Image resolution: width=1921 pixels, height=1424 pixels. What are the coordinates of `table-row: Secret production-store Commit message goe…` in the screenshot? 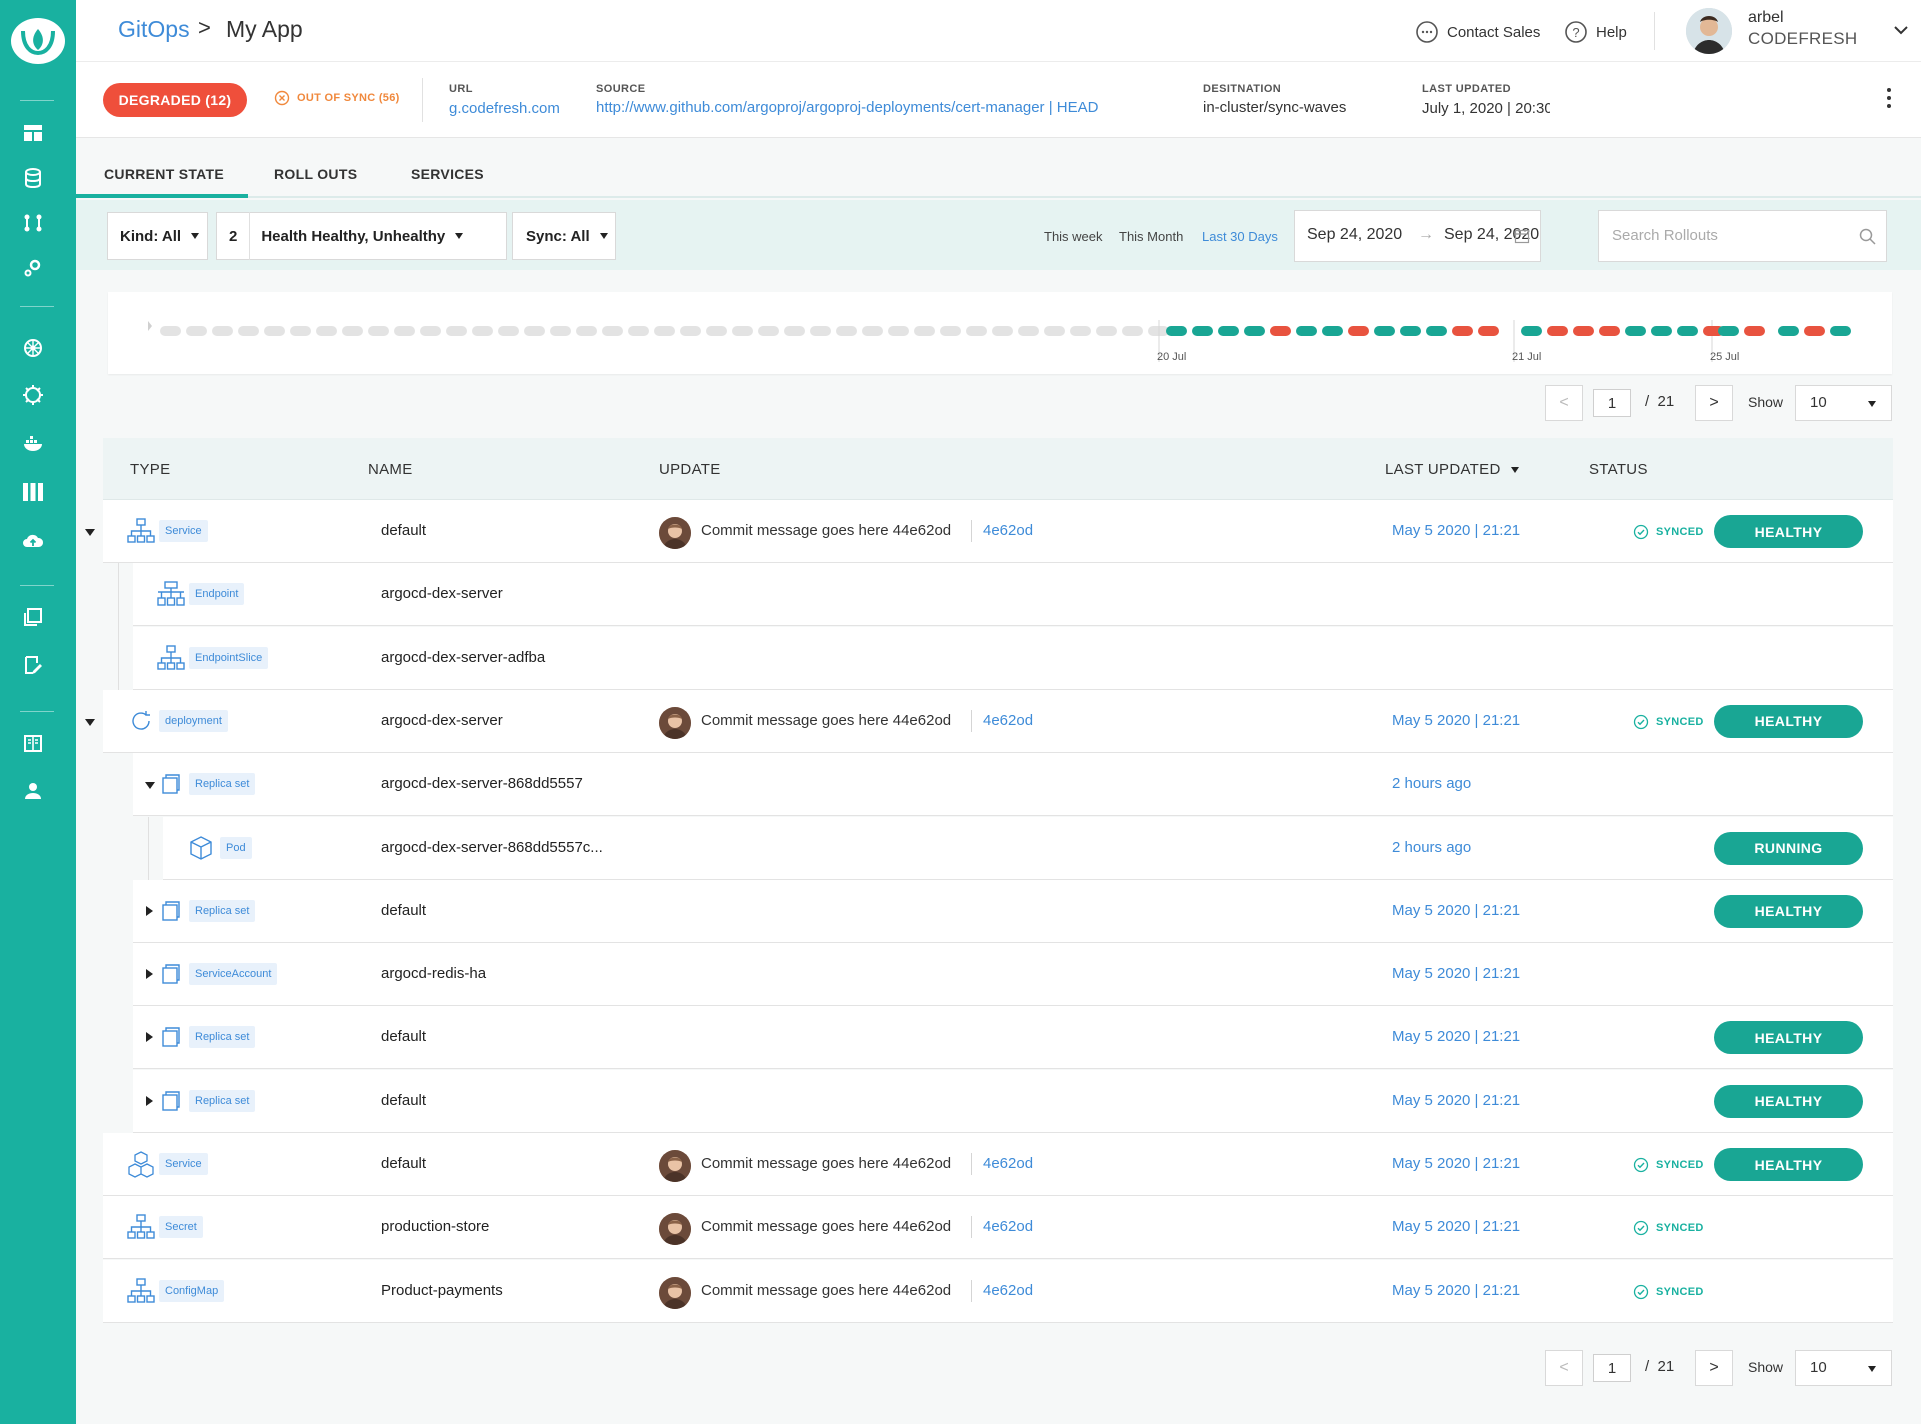 It's located at (998, 1228).